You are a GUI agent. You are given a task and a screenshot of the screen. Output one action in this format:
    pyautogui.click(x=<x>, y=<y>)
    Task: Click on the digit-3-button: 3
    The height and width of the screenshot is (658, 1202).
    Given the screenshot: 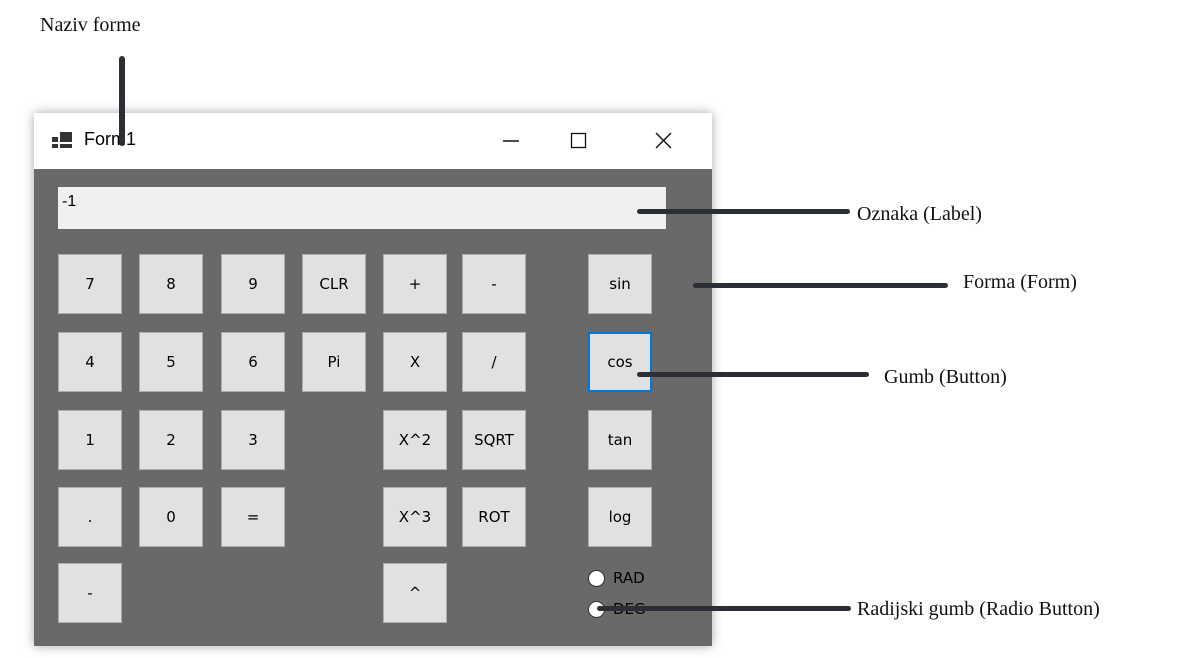 What is the action you would take?
    pyautogui.click(x=253, y=440)
    